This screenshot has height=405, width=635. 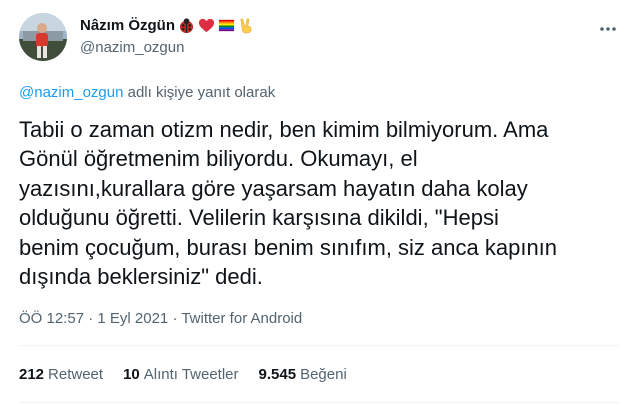 What do you see at coordinates (191, 374) in the screenshot?
I see `quote-tweets-label: Alıntı Tweetler` at bounding box center [191, 374].